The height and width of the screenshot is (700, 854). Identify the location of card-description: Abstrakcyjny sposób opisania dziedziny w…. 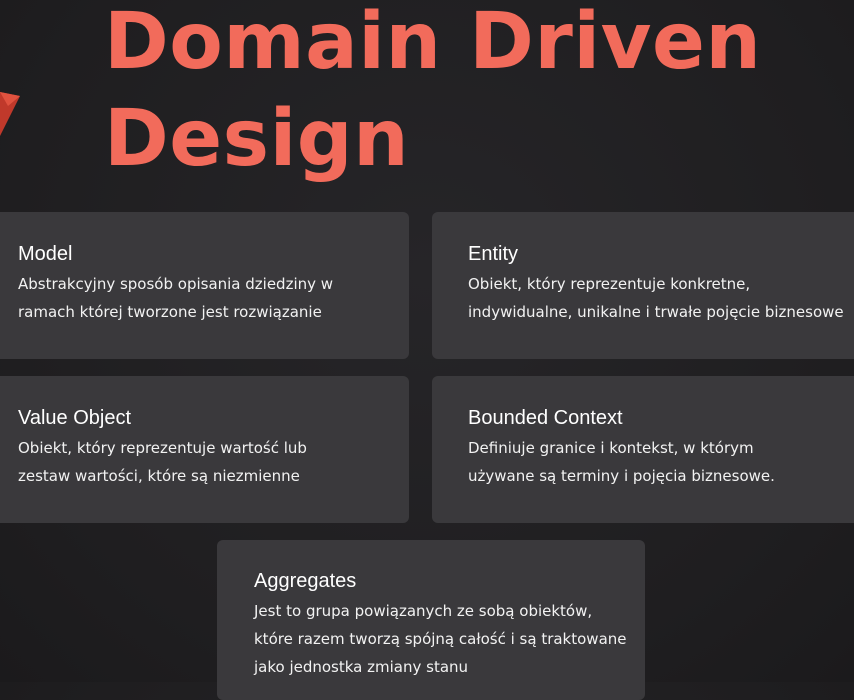
(175, 298).